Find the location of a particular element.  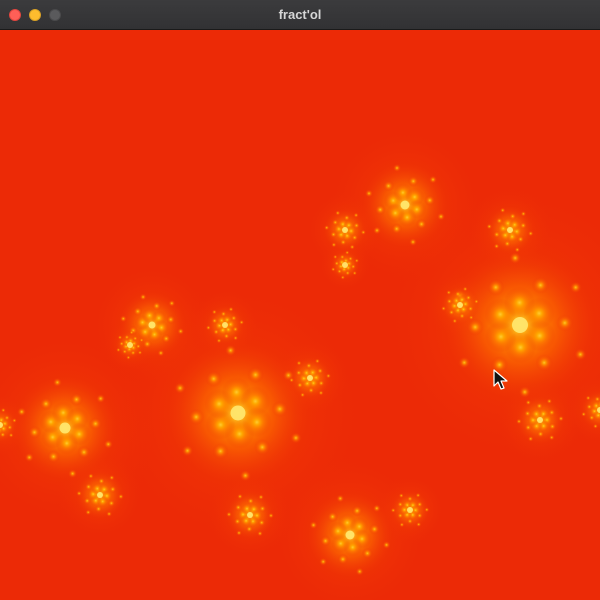

arrow-cursor-icon is located at coordinates (500, 379).